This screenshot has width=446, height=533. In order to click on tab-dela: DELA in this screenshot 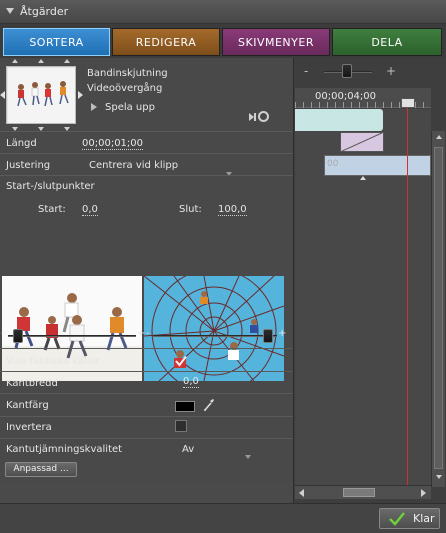, I will do `click(387, 42)`.